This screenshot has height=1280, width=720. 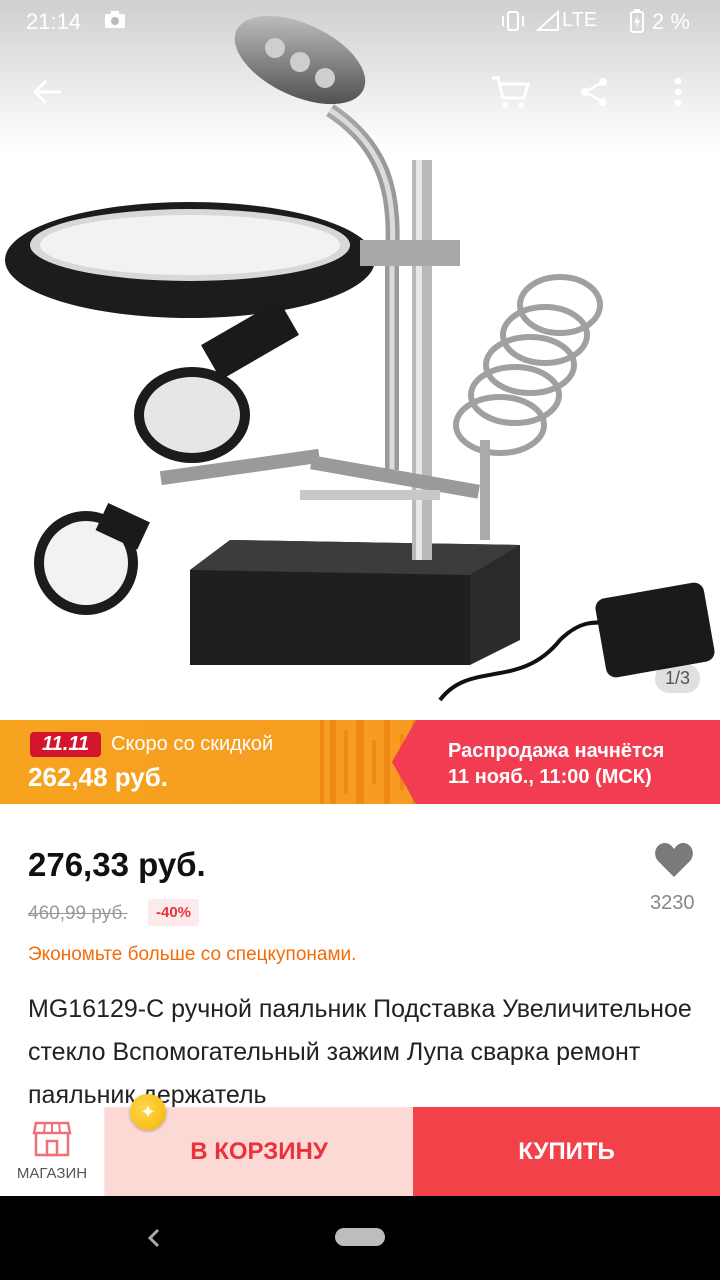 I want to click on system-nav-bar, so click(x=360, y=1238).